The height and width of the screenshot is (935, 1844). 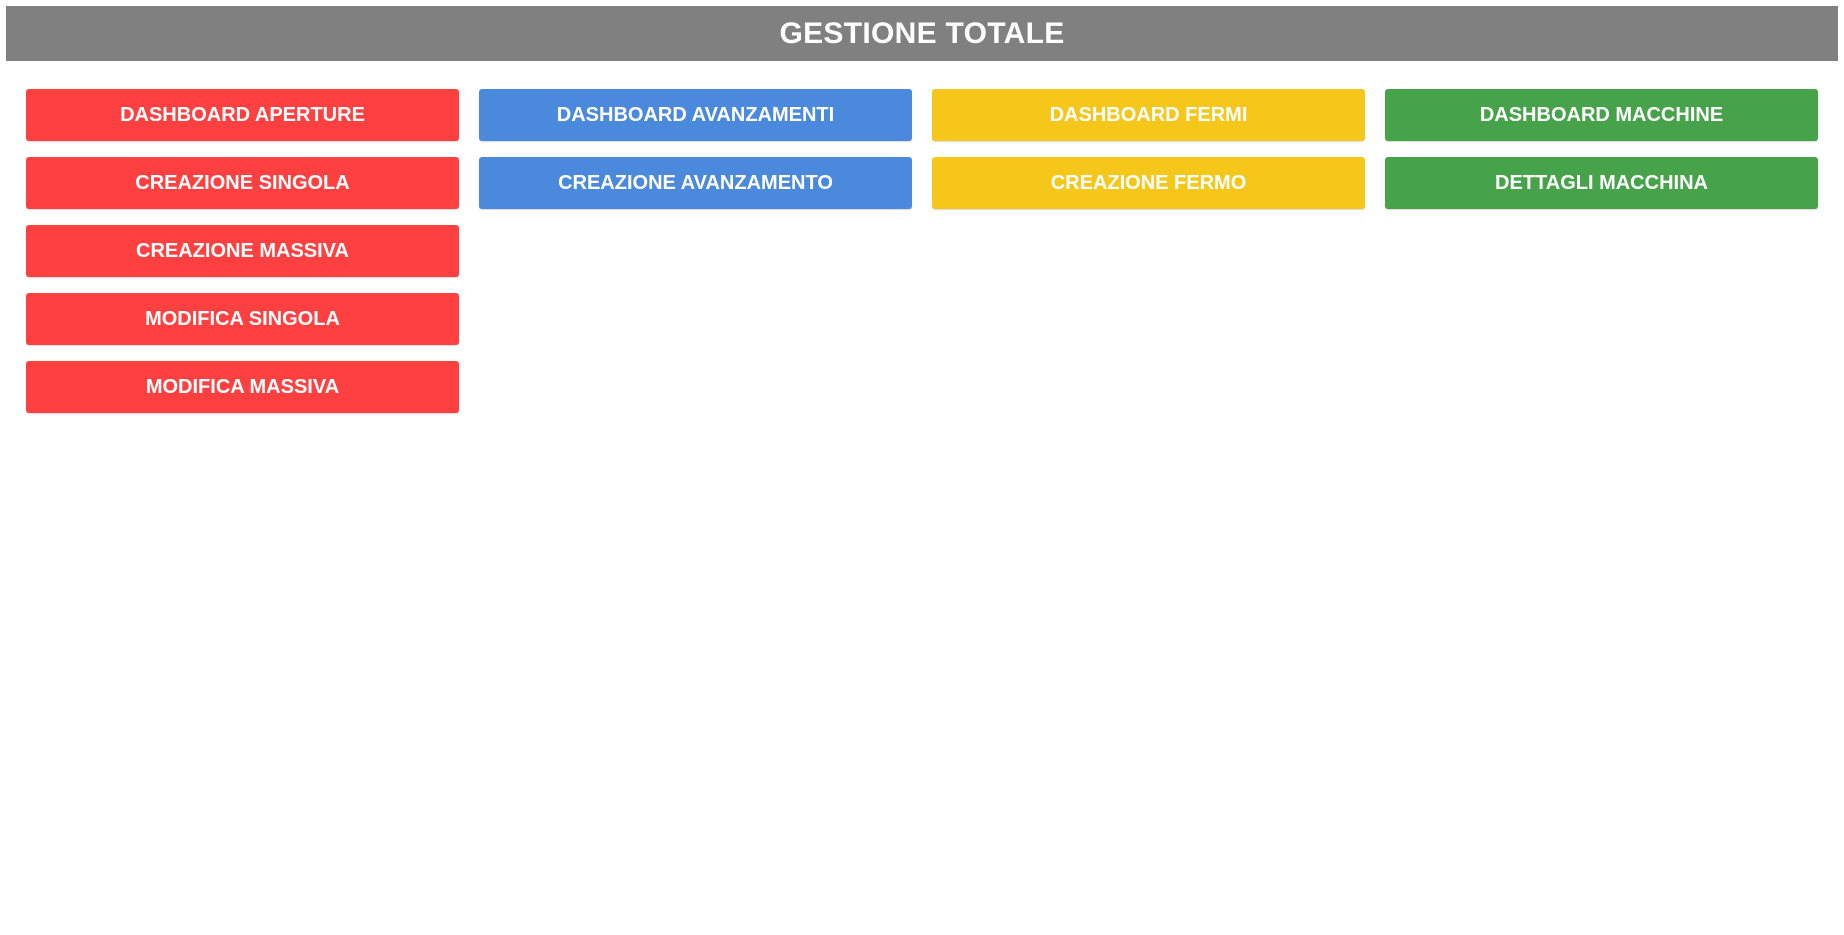 I want to click on creazione-massiva-button: CREAZIONE MASSIVA, so click(x=242, y=251).